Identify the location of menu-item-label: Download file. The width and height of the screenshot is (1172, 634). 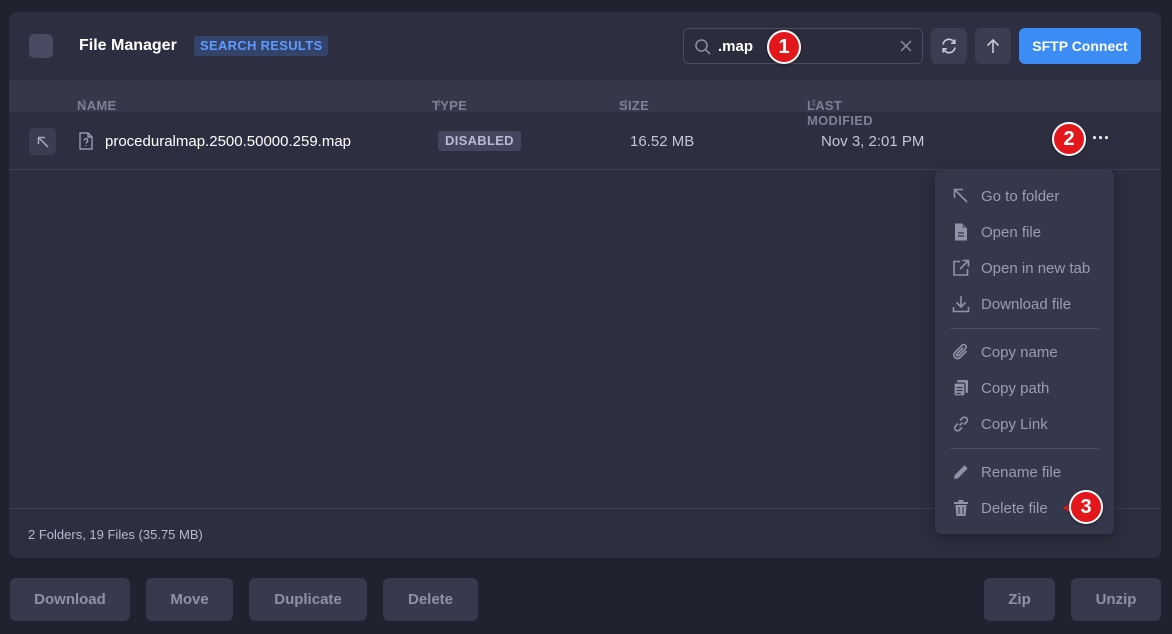
(1026, 304).